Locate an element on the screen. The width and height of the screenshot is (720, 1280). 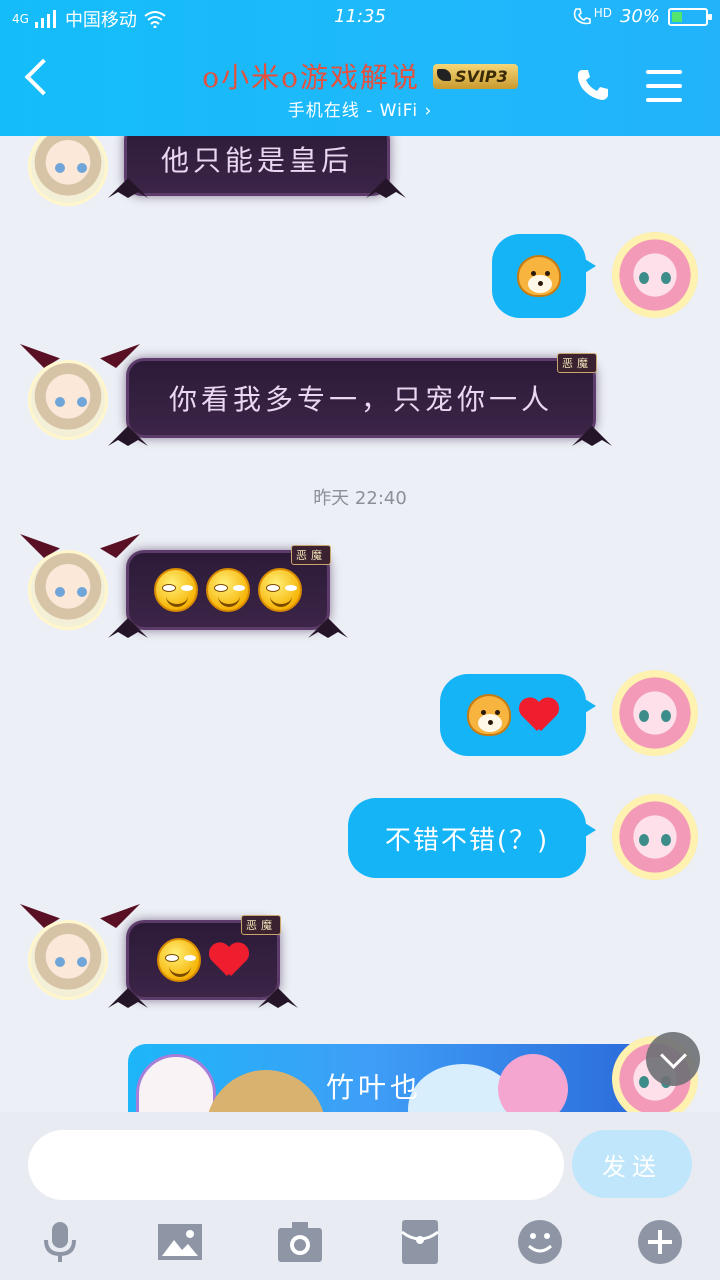
message-bubble-devil: 你看我多专一，只宠你一人 恶魔 is located at coordinates (361, 395).